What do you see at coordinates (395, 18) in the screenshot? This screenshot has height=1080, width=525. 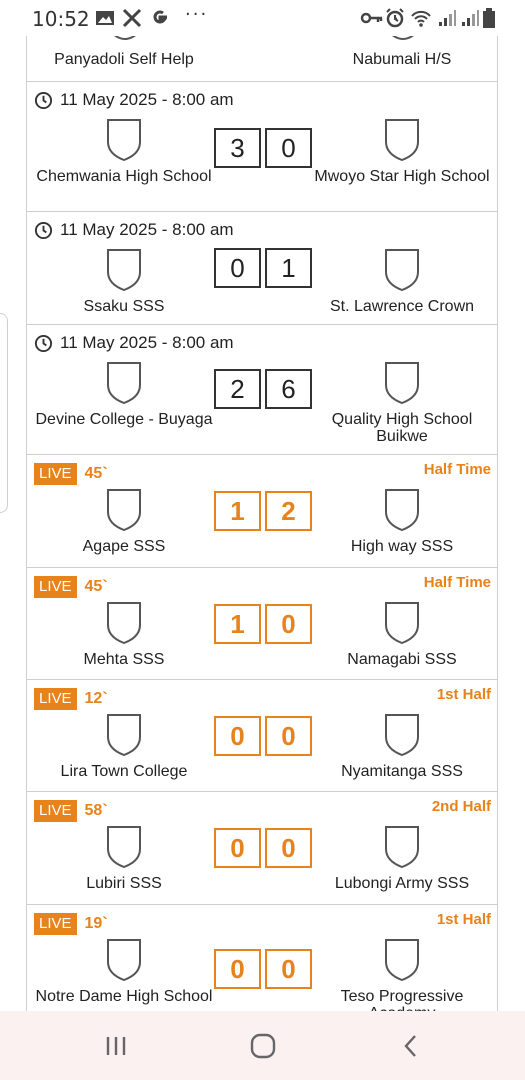 I see `alarm-icon` at bounding box center [395, 18].